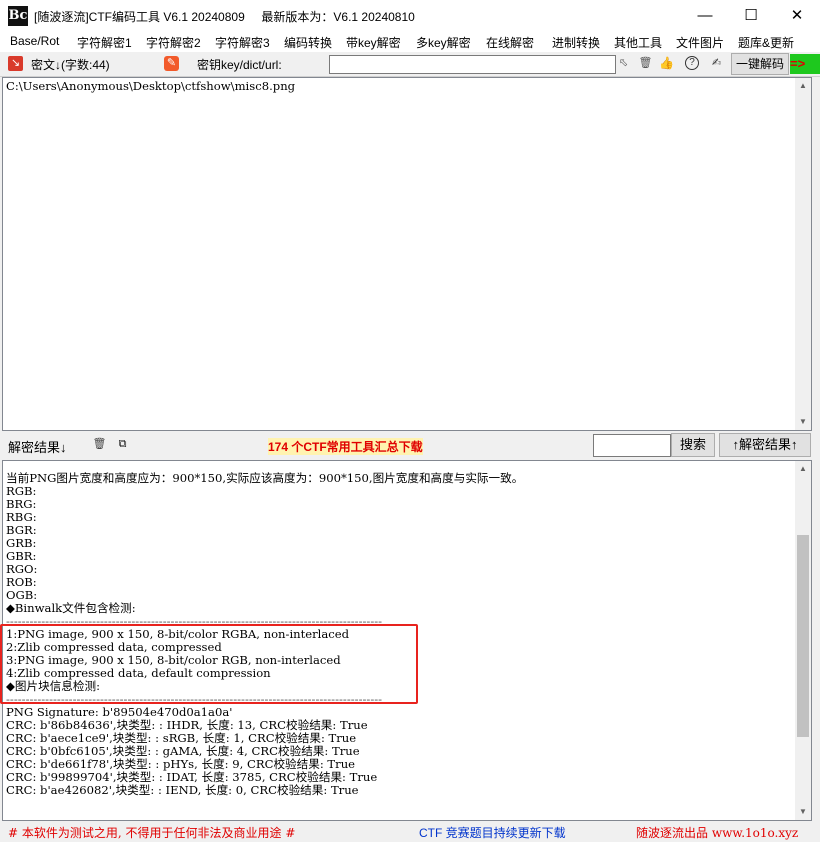 This screenshot has height=842, width=820. What do you see at coordinates (21, 543) in the screenshot?
I see `result-line: GRB:` at bounding box center [21, 543].